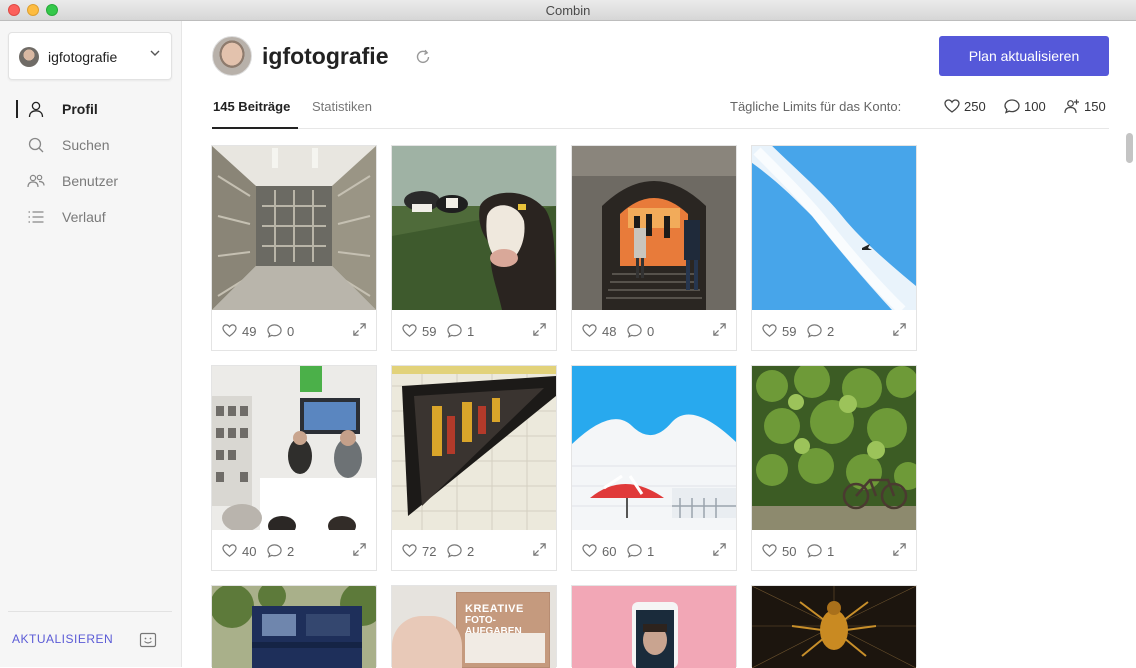  I want to click on tab-statistics: Statistiken, so click(342, 106).